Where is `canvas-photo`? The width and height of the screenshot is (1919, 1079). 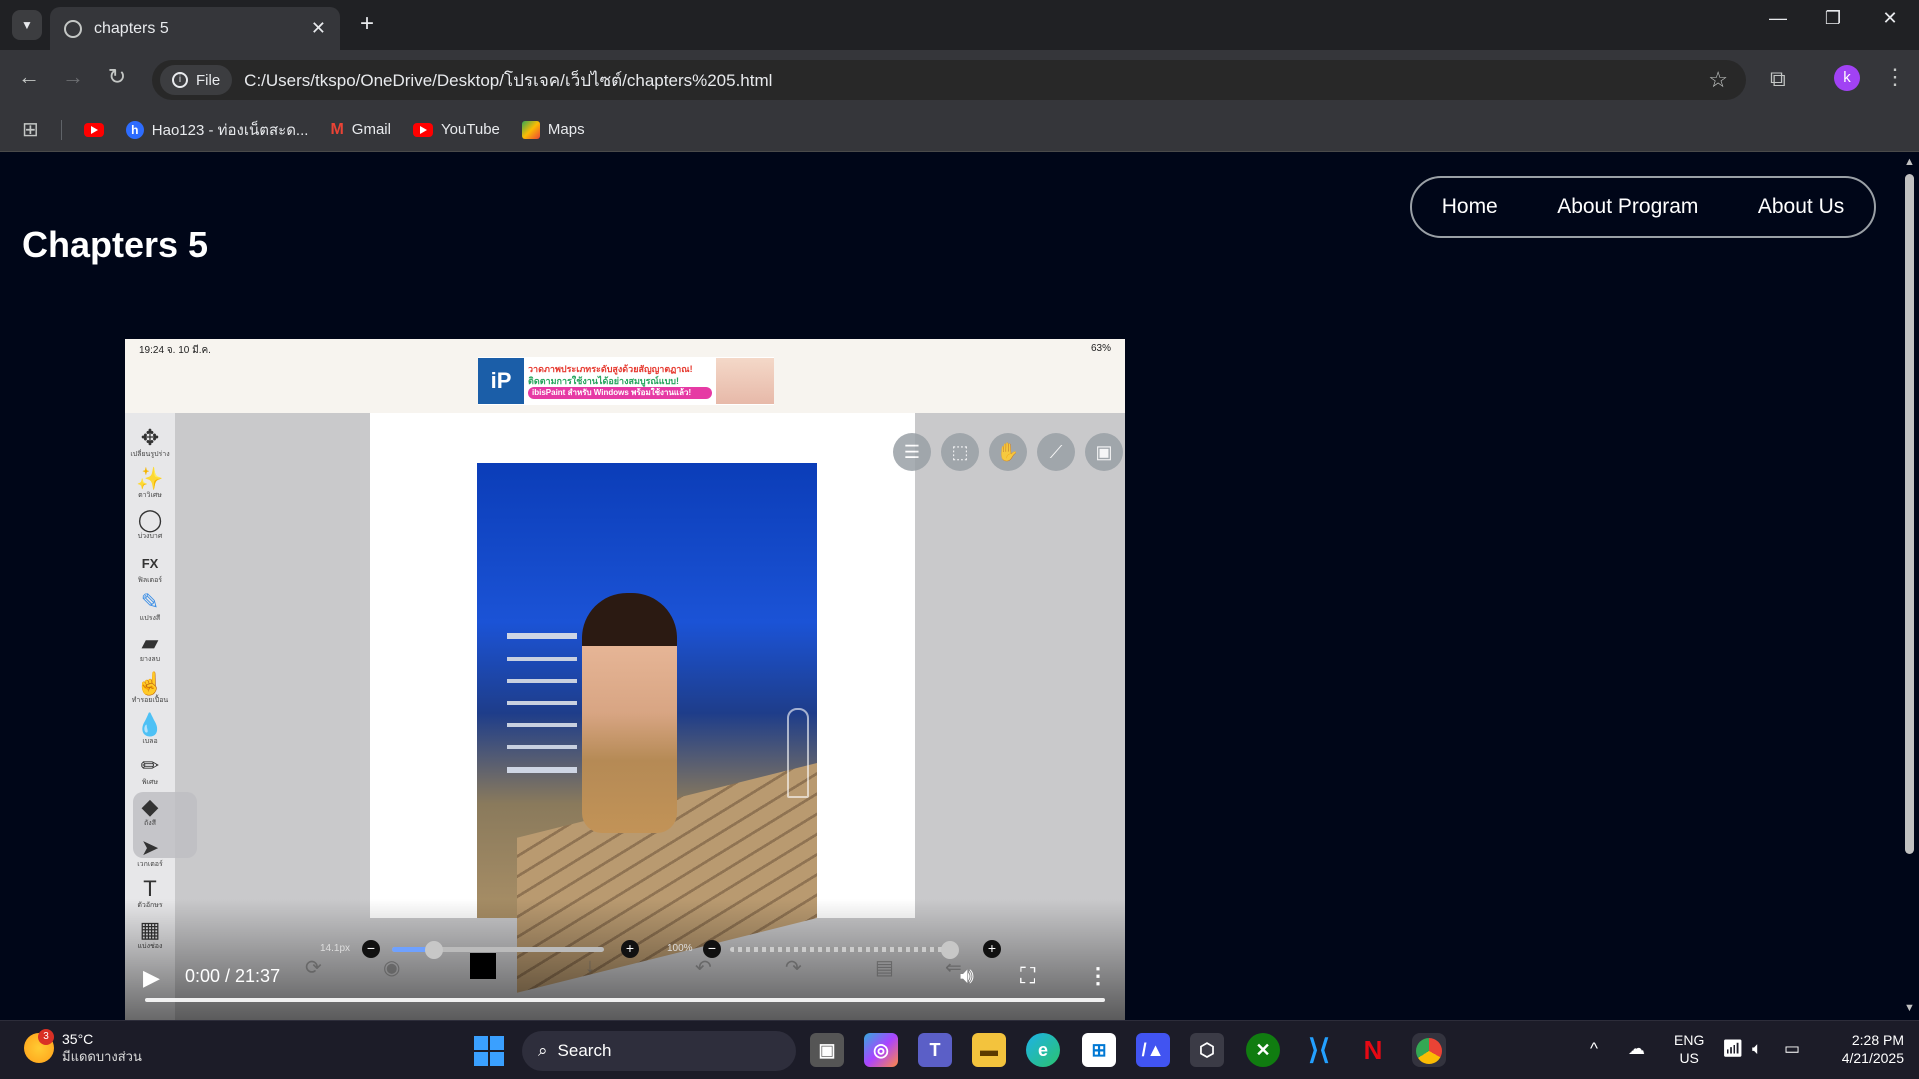
canvas-photo is located at coordinates (647, 728).